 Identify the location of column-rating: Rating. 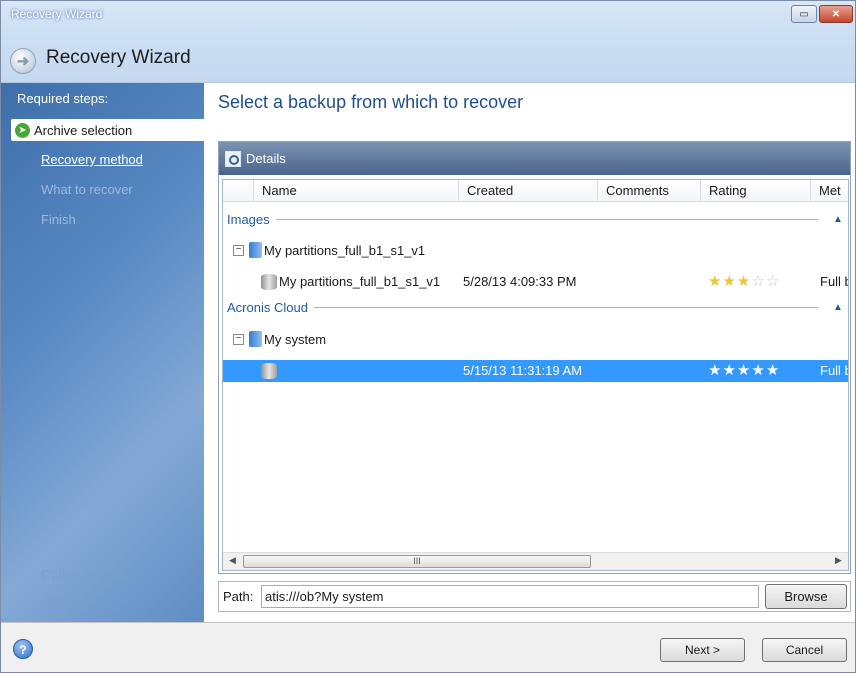
(755, 191).